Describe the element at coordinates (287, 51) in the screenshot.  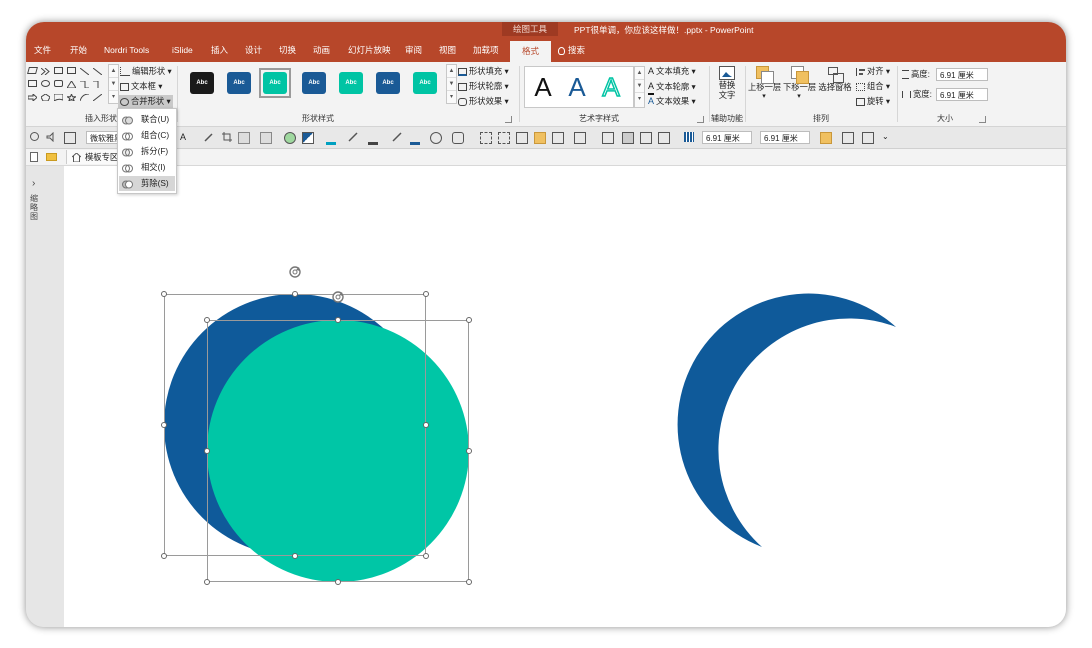
I see `tab-transitions: 切换` at that location.